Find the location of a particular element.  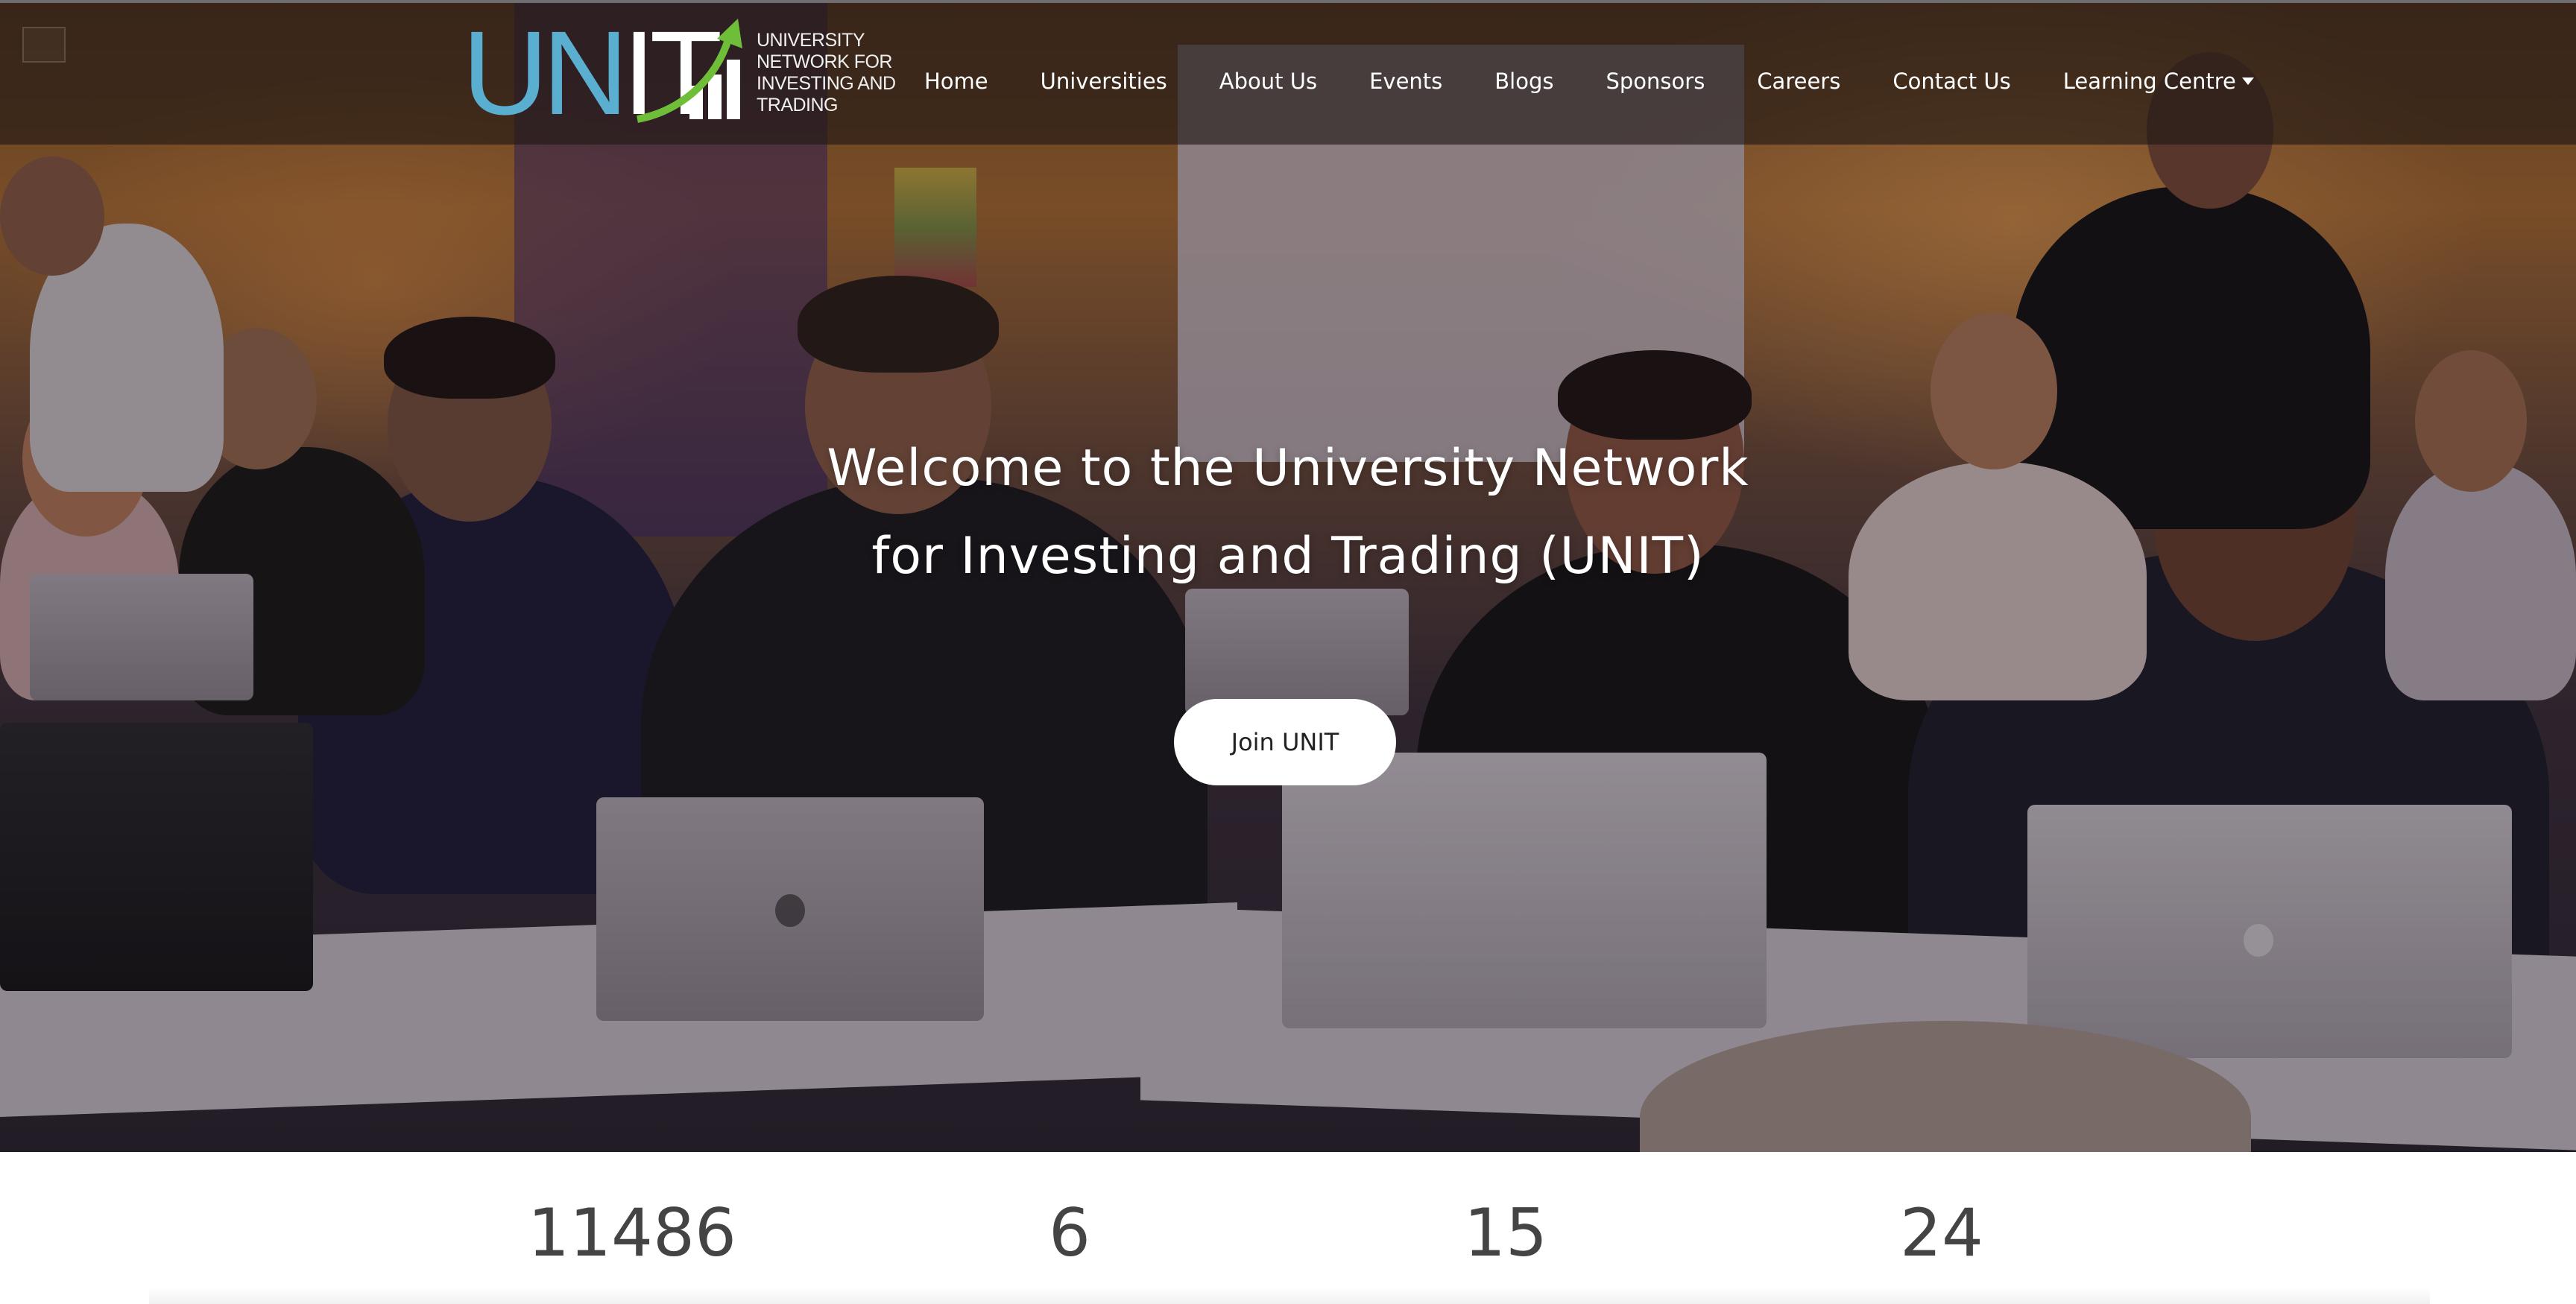

nav-careers: Careers is located at coordinates (1798, 81).